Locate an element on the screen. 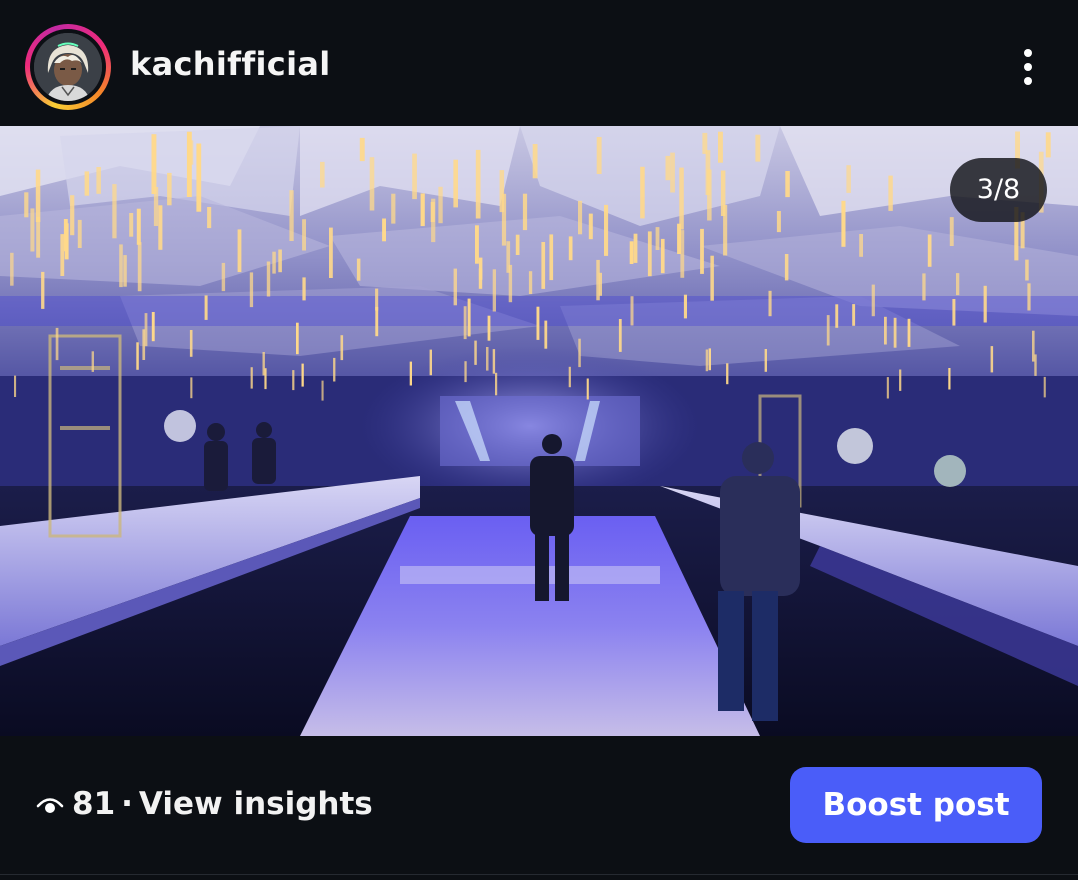 This screenshot has width=1078, height=880. avatar-image is located at coordinates (68, 67).